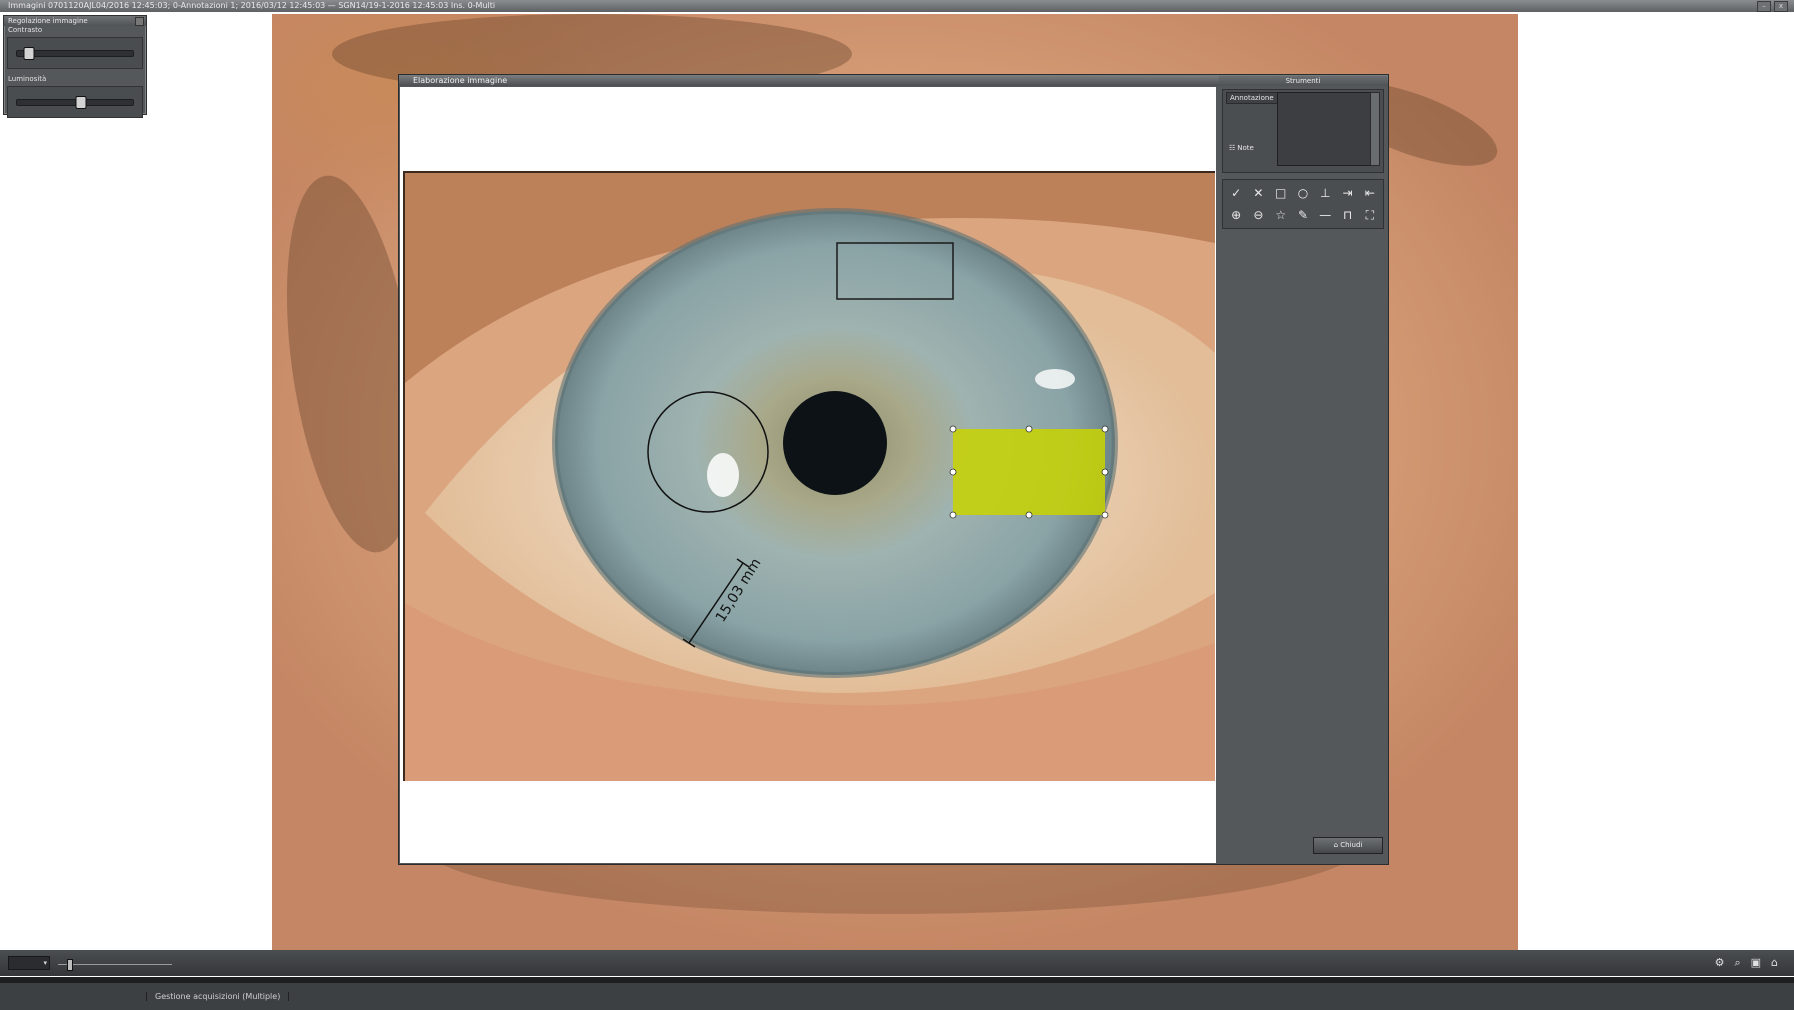 This screenshot has width=1794, height=1010. Describe the element at coordinates (1325, 193) in the screenshot. I see `ruler-tool-icon: ⊥` at that location.